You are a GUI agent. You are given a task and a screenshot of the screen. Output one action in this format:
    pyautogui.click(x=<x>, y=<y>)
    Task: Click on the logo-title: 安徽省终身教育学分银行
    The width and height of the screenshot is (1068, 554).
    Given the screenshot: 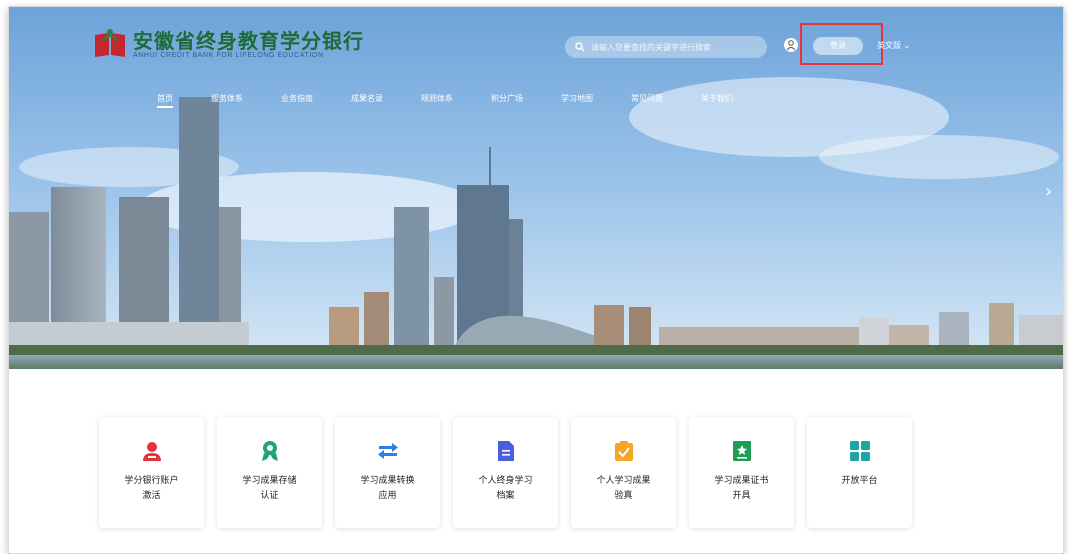 What is the action you would take?
    pyautogui.click(x=248, y=40)
    